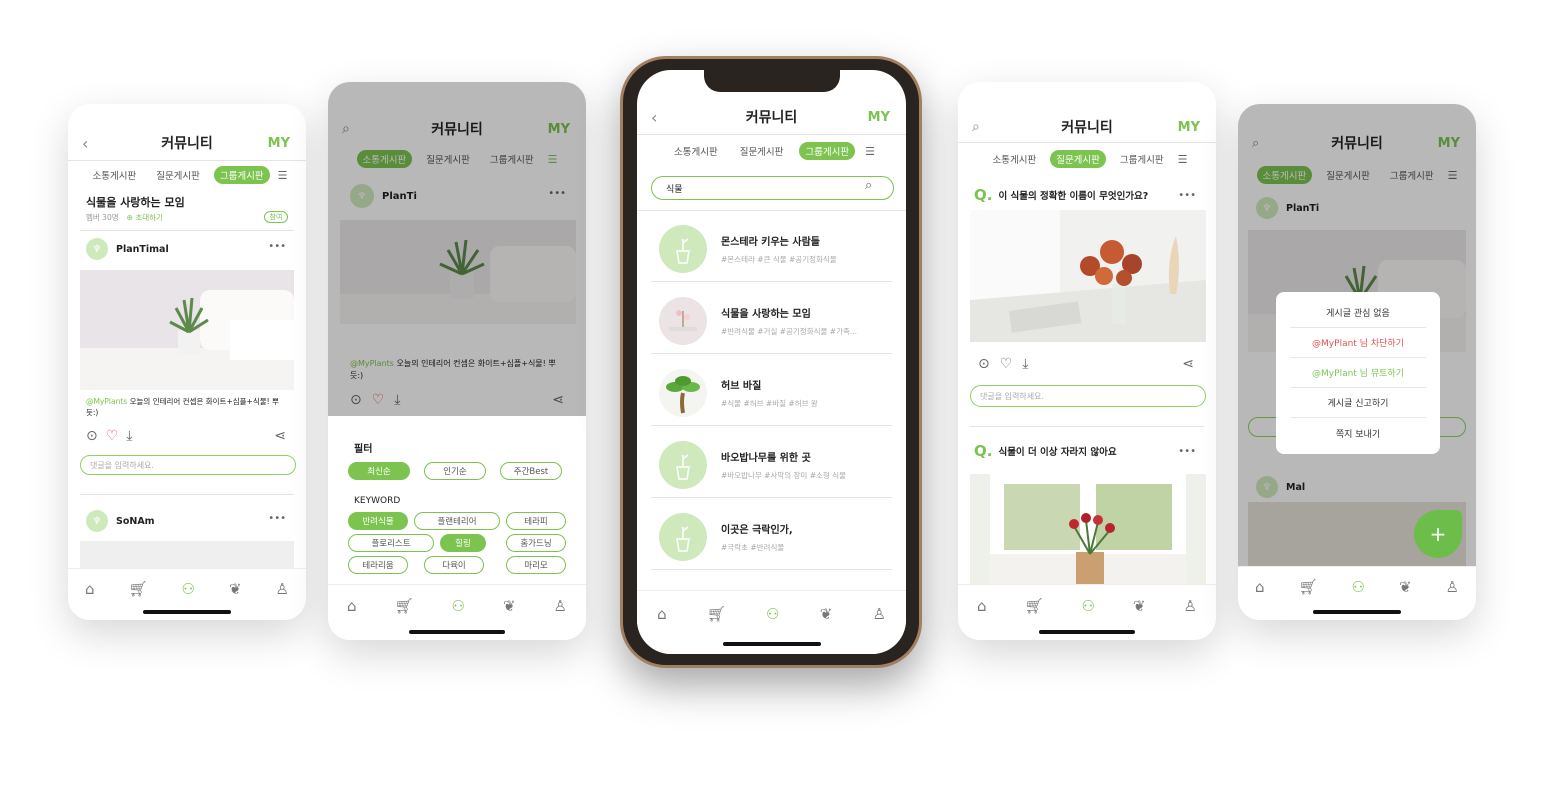 This screenshot has height=798, width=1544. Describe the element at coordinates (771, 465) in the screenshot. I see `group-list-item: 바오밥나무를 위한 곳 #바오밥나무 #사막의 장미 #소형 식물` at that location.